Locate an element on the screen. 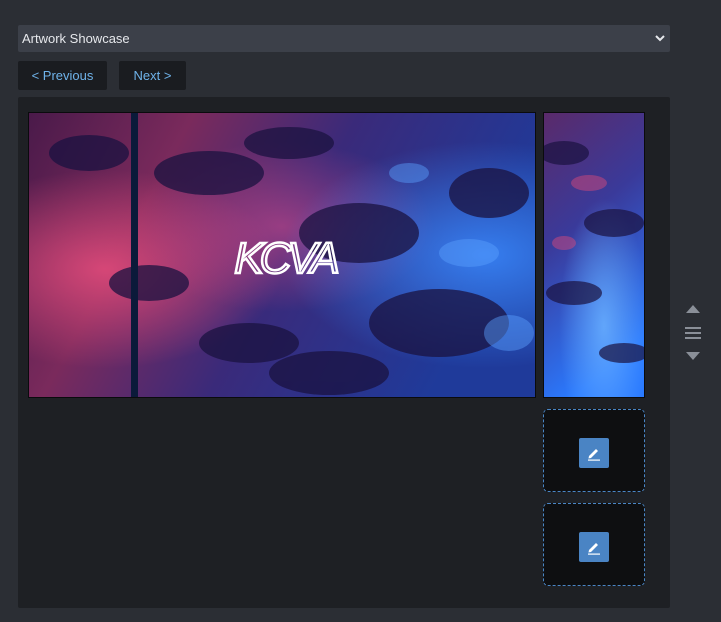 This screenshot has height=622, width=721. next-button: Next > is located at coordinates (152, 75).